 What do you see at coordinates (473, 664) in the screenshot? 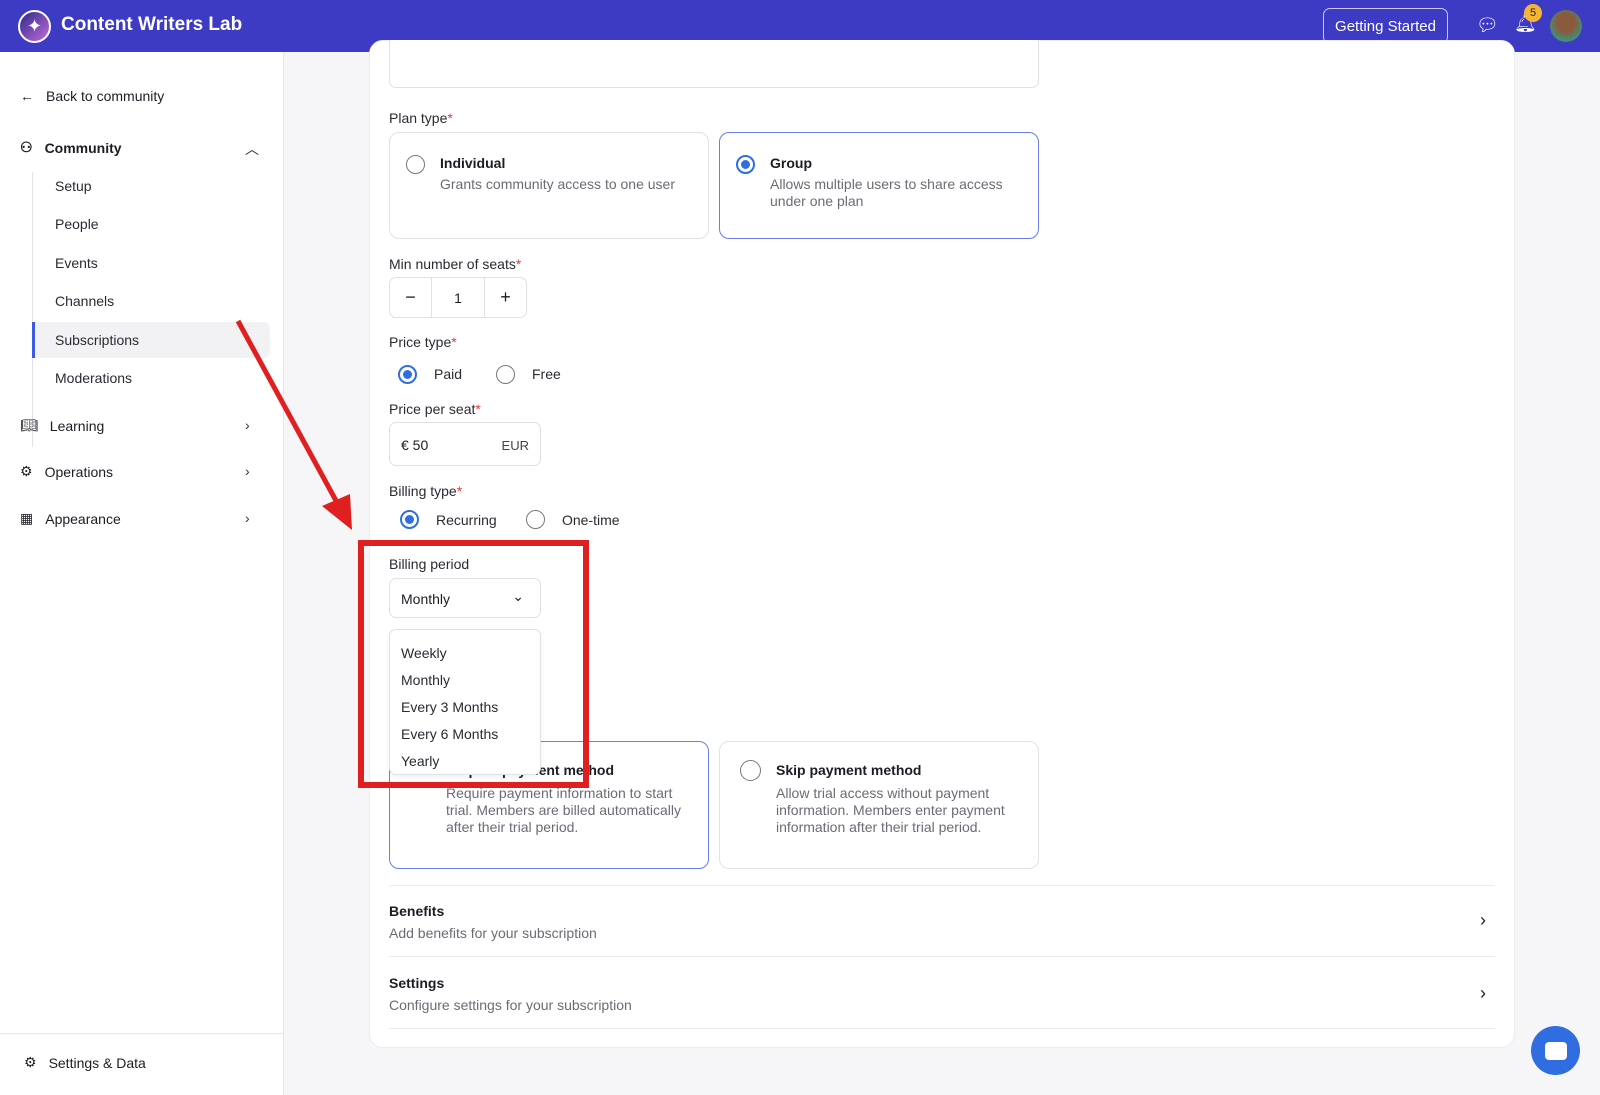
I see `annotation-highlight-box` at bounding box center [473, 664].